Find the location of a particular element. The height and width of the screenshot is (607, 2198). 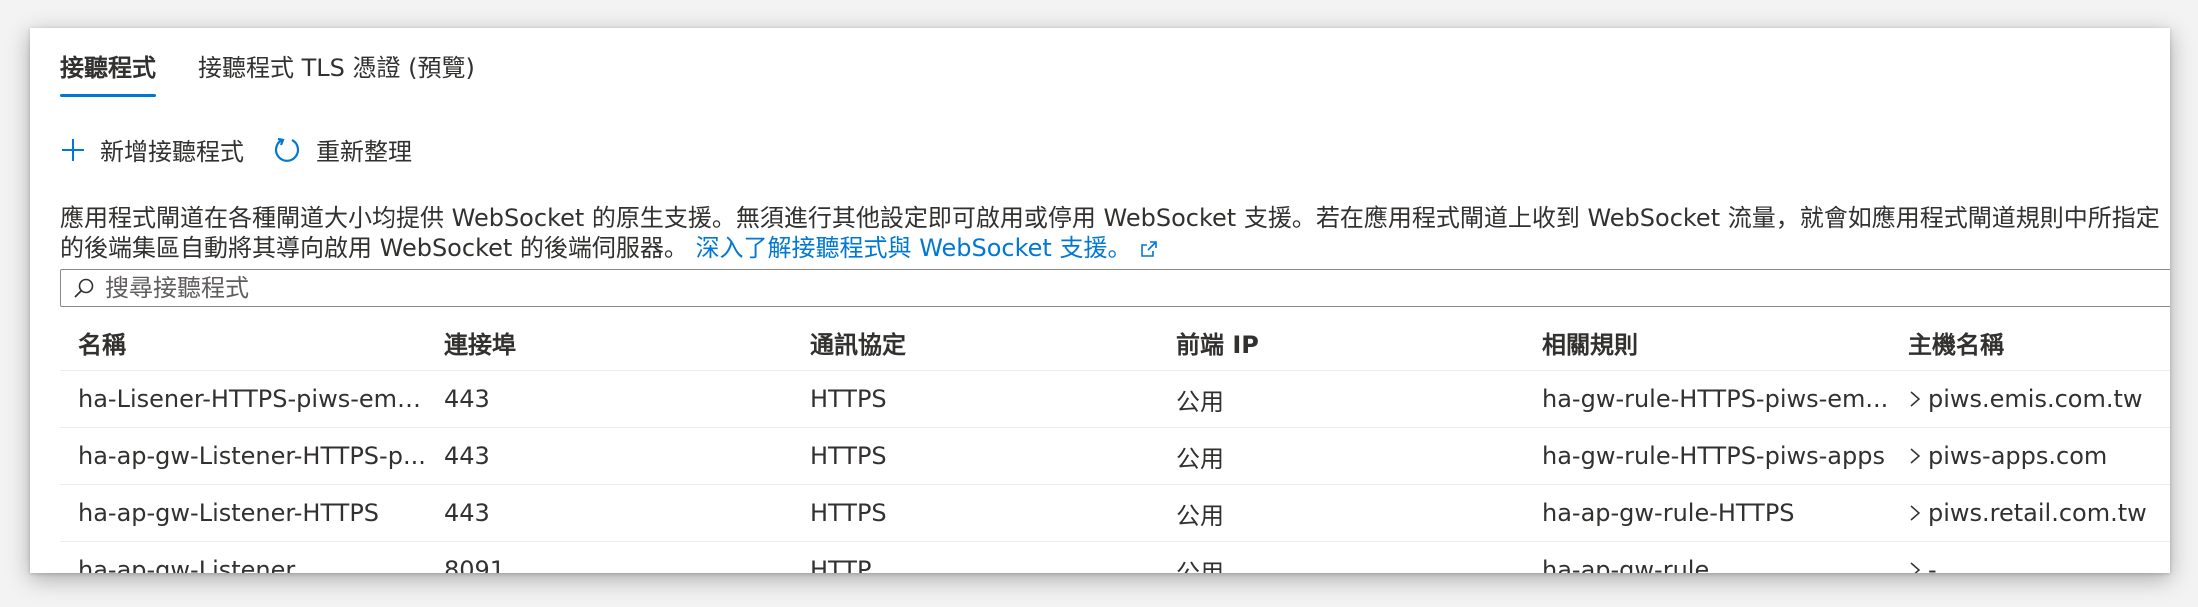

column-header-port: 連接埠 is located at coordinates (609, 342).